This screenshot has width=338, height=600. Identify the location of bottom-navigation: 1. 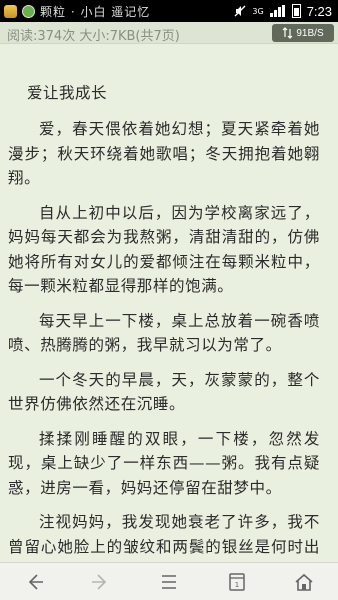
(169, 581).